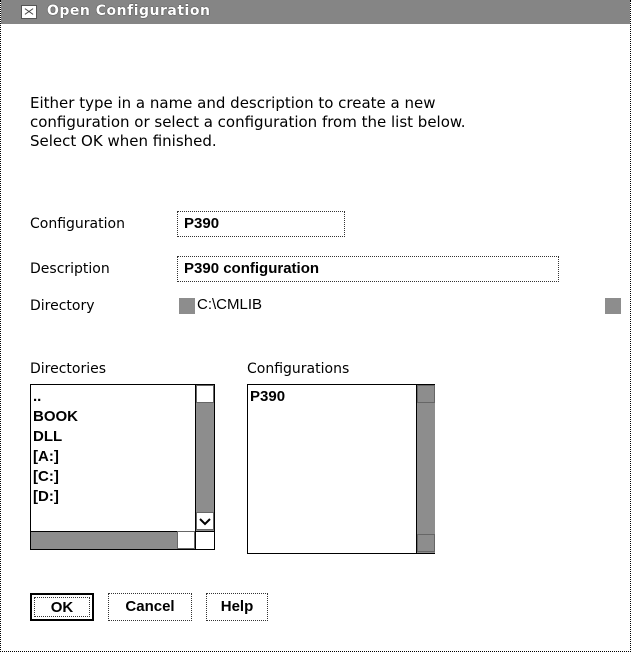  What do you see at coordinates (150, 607) in the screenshot?
I see `cancel-button: Cancel` at bounding box center [150, 607].